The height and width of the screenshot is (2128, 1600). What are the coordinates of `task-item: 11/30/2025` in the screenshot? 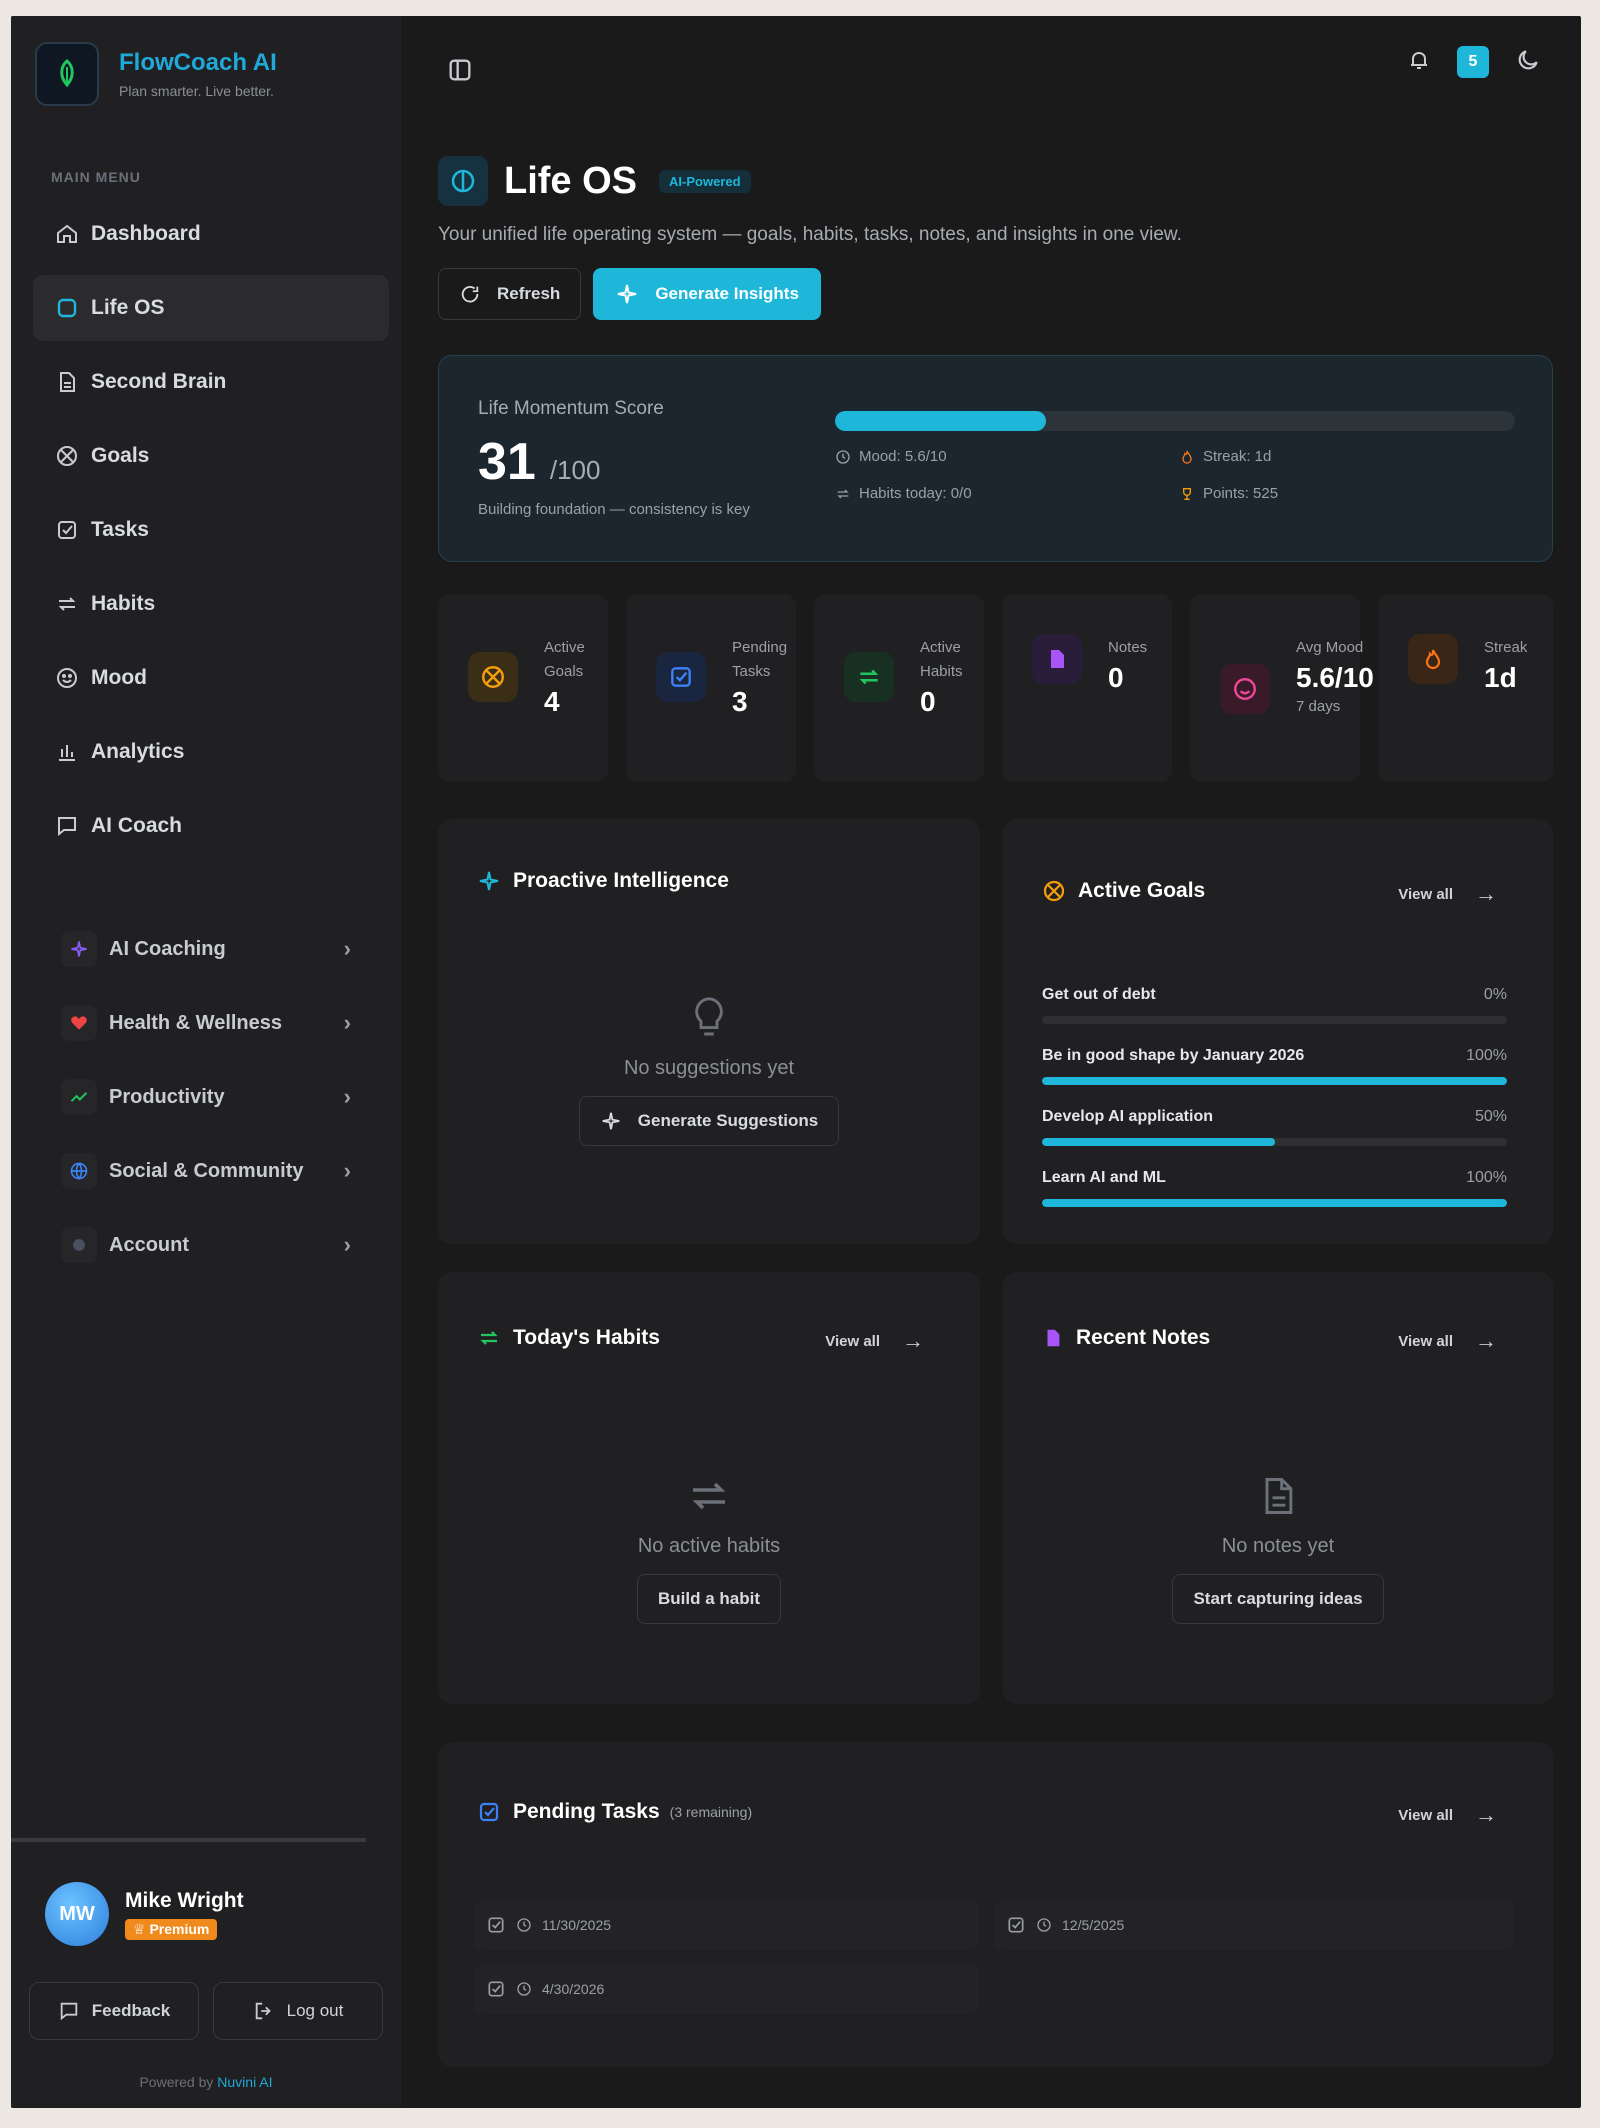 It's located at (726, 1925).